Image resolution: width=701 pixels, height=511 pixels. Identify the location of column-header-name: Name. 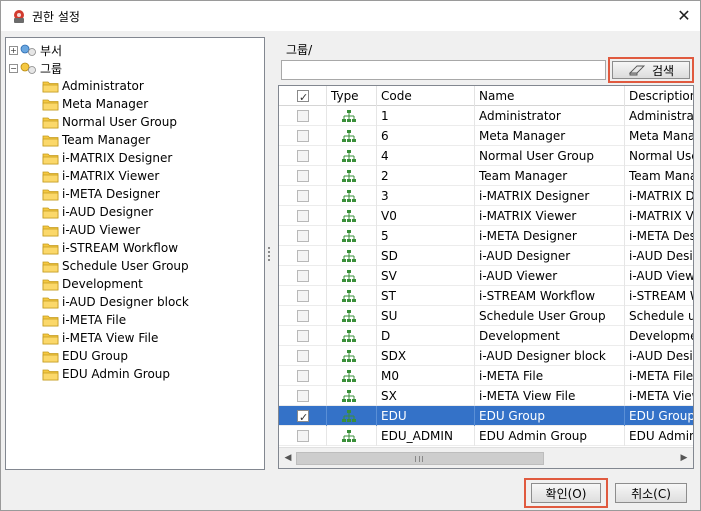
(550, 96).